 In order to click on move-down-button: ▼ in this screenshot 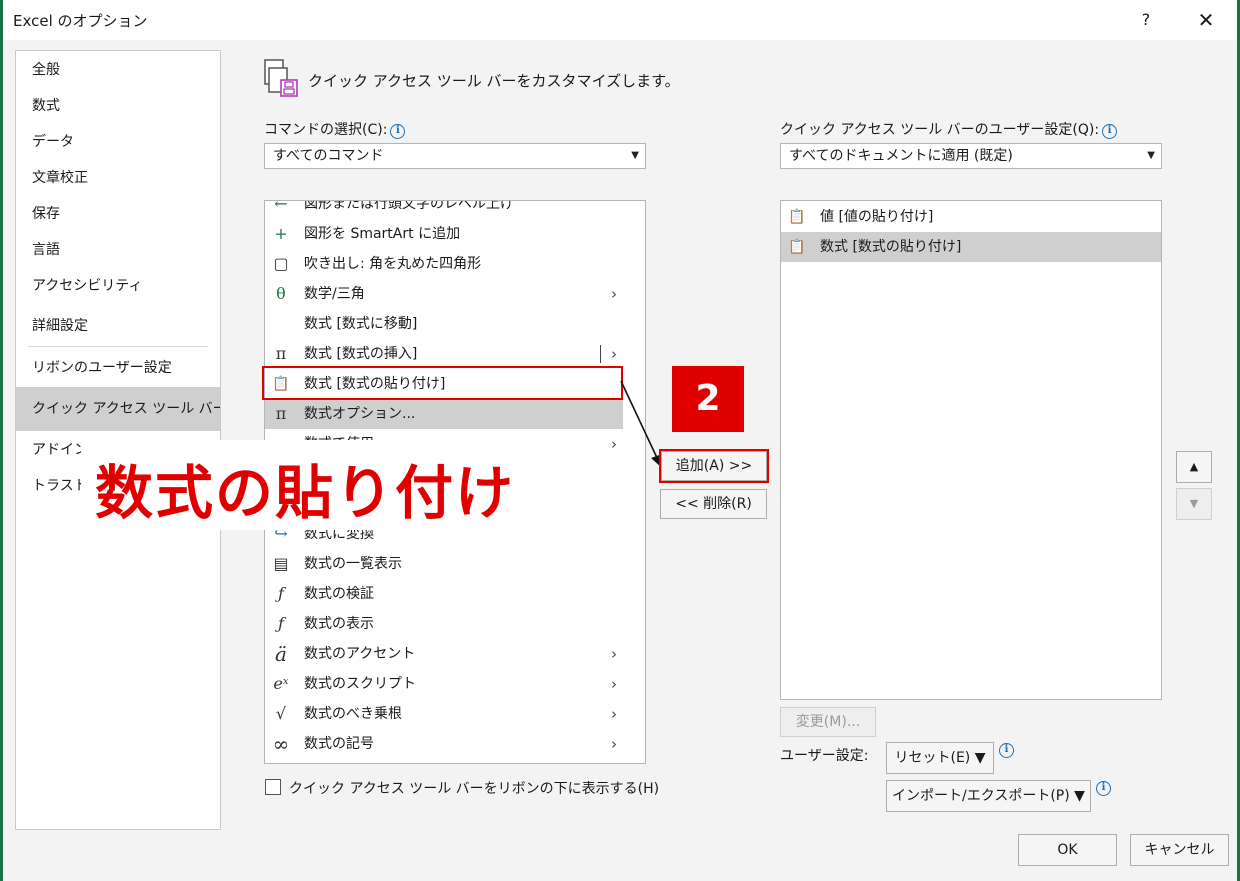, I will do `click(1194, 504)`.